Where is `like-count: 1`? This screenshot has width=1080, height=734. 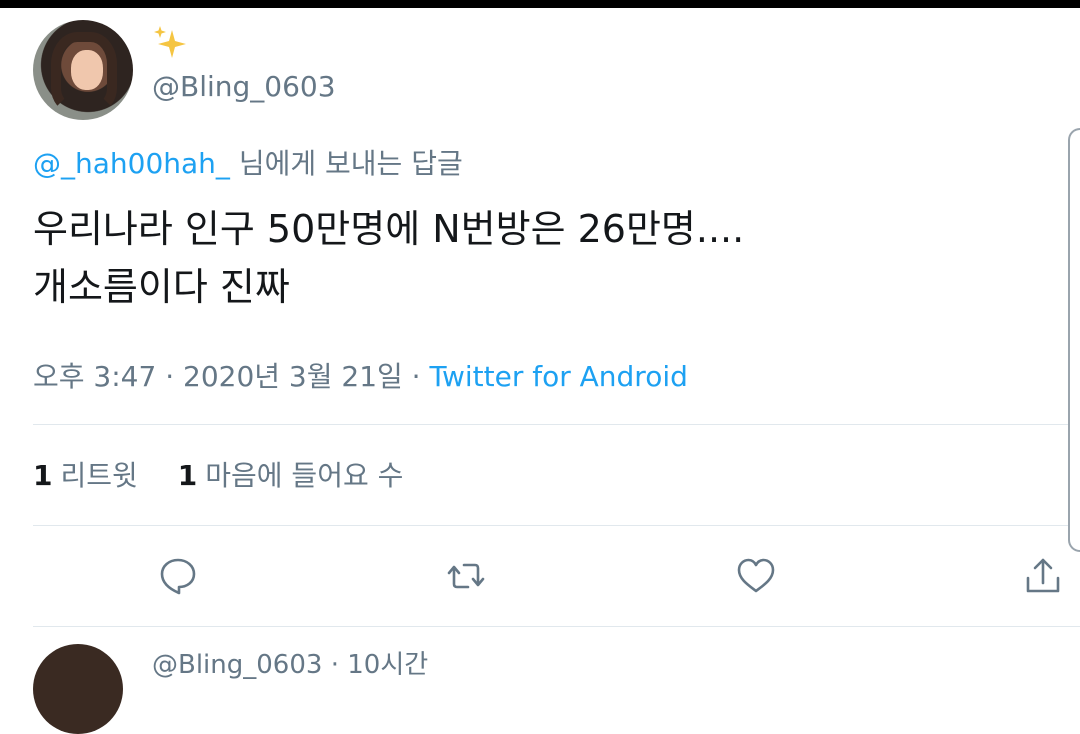
like-count: 1 is located at coordinates (187, 475).